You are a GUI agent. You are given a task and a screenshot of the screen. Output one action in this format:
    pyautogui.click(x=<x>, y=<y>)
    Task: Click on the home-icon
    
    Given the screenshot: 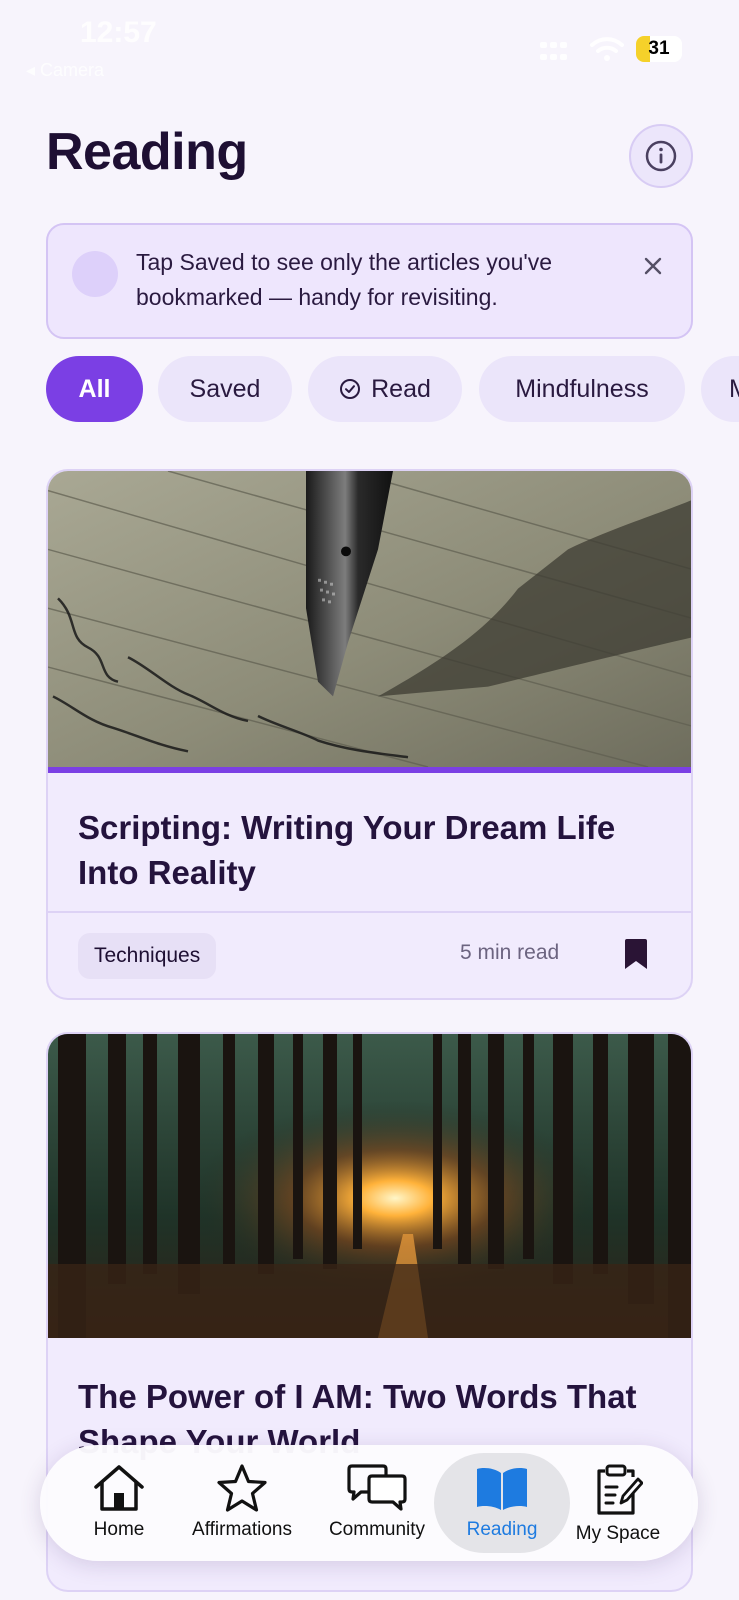 What is the action you would take?
    pyautogui.click(x=119, y=1488)
    